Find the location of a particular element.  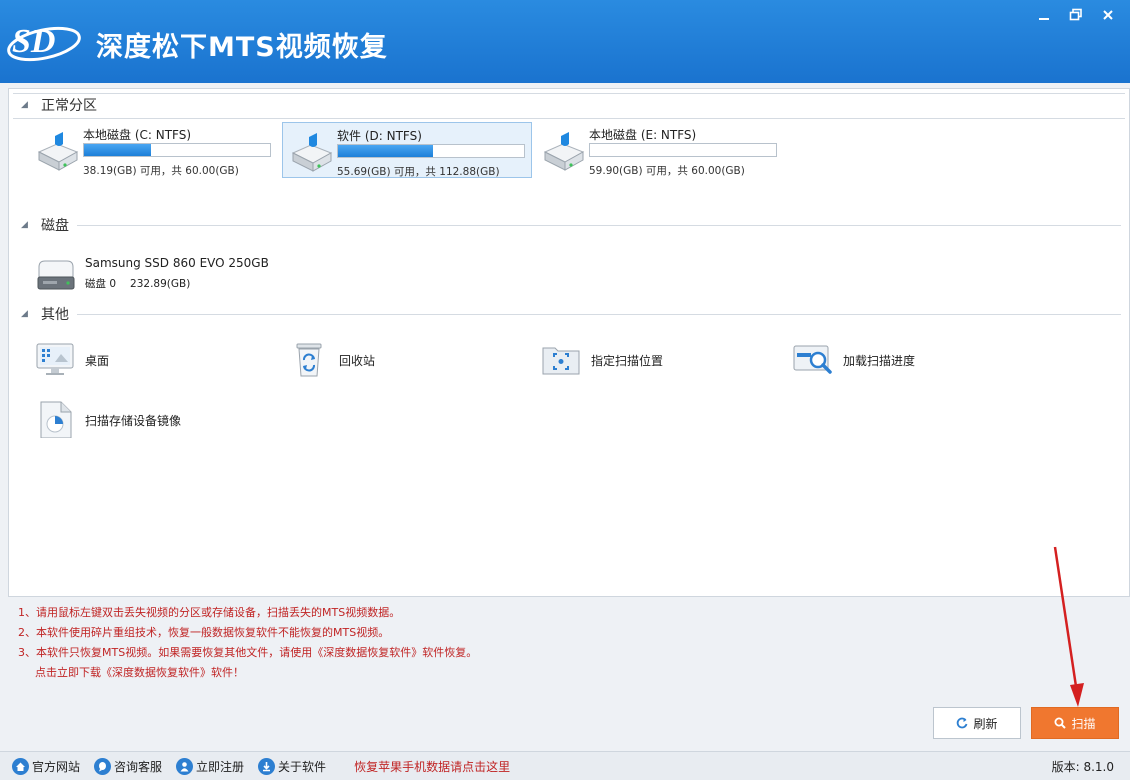

minimize-icon is located at coordinates (1044, 19).